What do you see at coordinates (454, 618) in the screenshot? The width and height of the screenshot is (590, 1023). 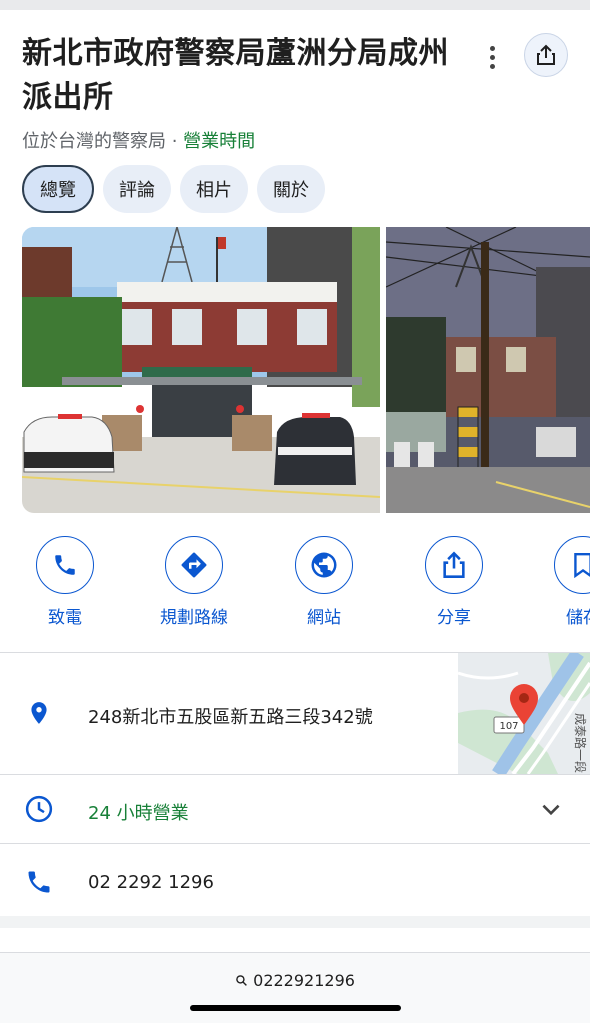 I see `share-label: 分享` at bounding box center [454, 618].